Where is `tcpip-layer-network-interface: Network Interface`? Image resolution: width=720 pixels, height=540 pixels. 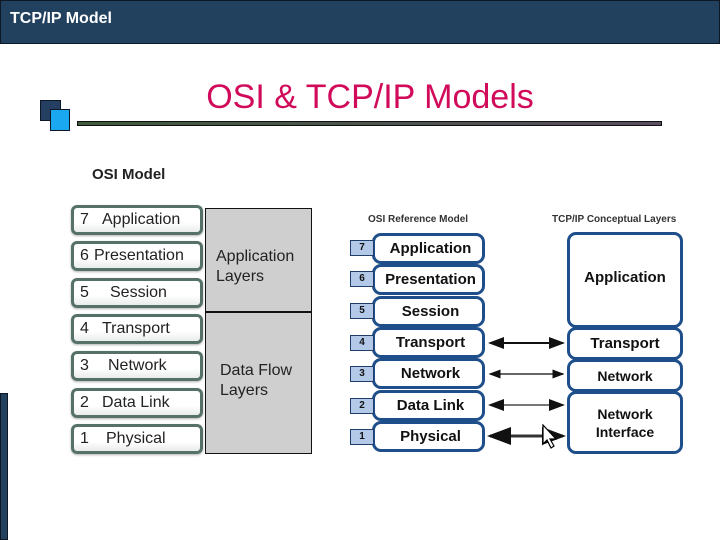 tcpip-layer-network-interface: Network Interface is located at coordinates (625, 422).